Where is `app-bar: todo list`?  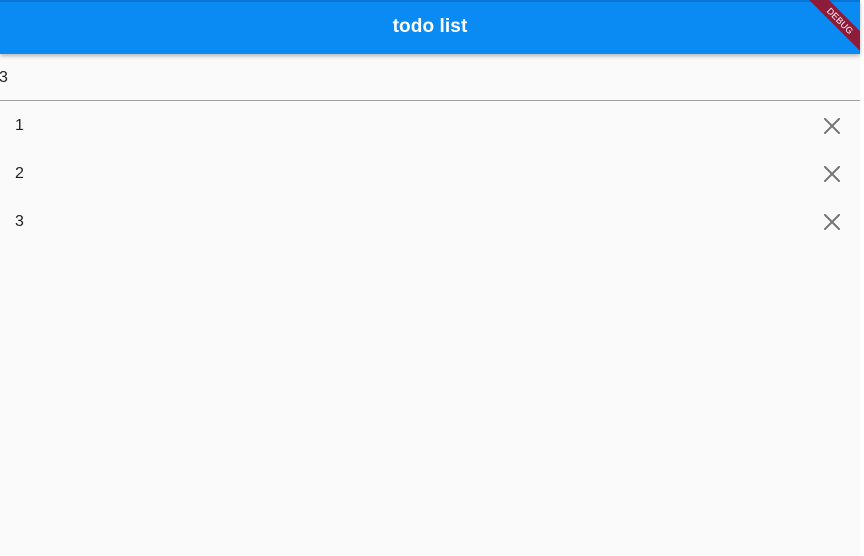
app-bar: todo list is located at coordinates (430, 27).